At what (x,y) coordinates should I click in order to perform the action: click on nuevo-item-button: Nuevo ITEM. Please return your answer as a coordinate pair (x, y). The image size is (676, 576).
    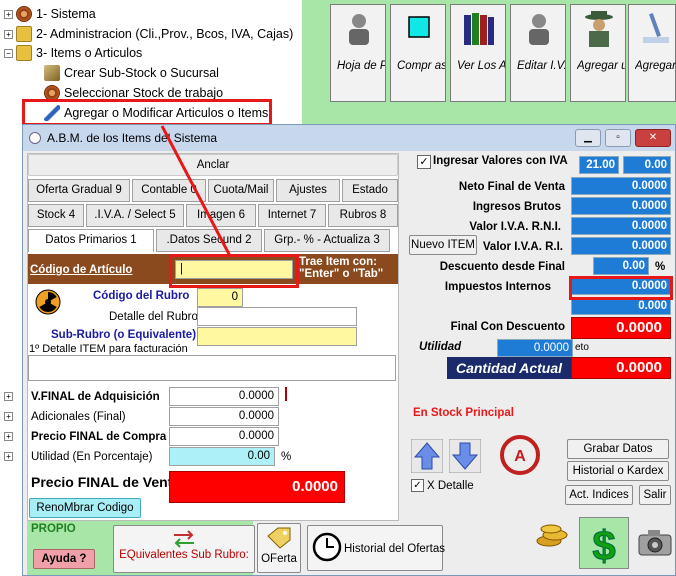
    Looking at the image, I should click on (443, 245).